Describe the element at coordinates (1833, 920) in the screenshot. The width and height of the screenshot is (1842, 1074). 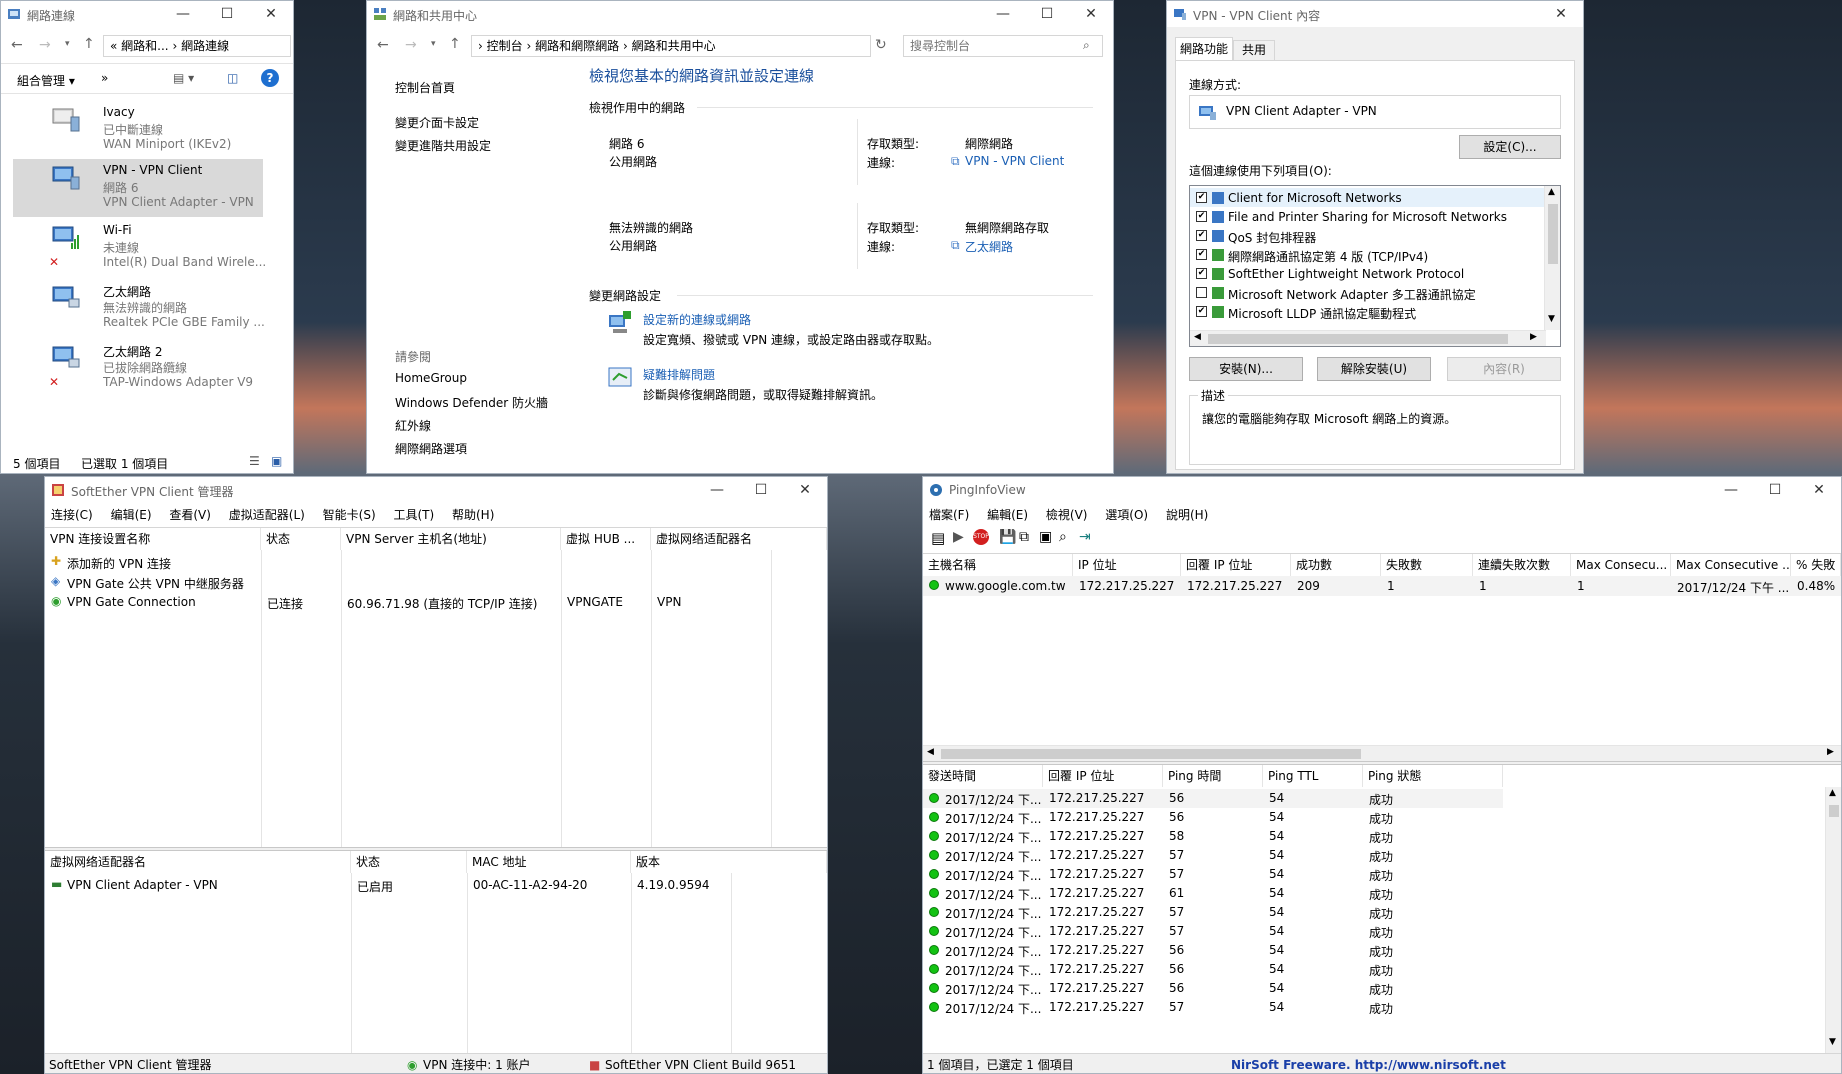
I see `log-vscrollbar: ▲ ▼` at that location.